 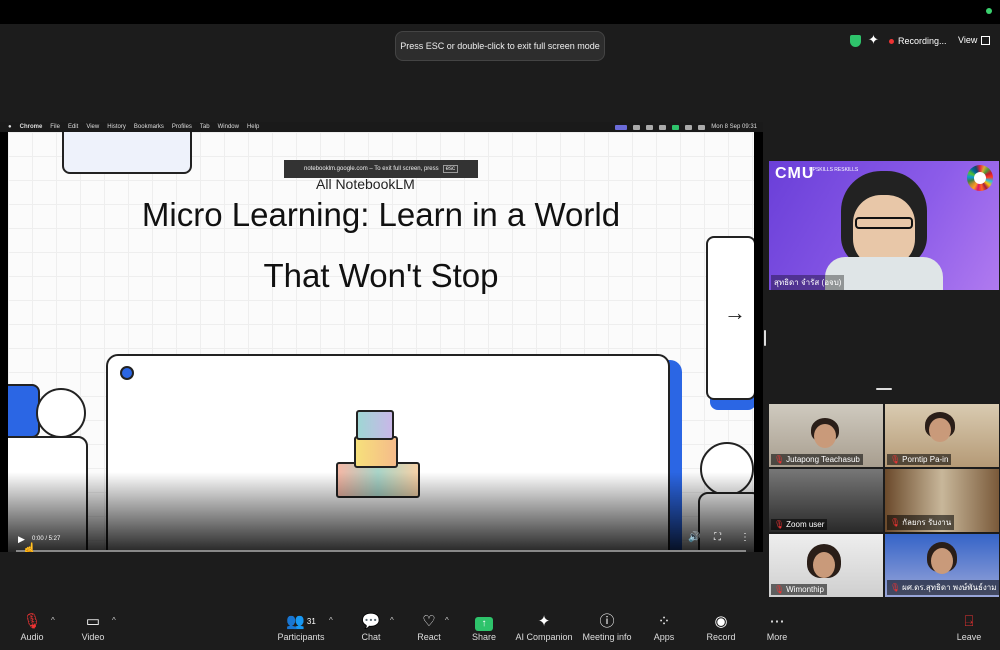 I want to click on participant-name-tag: 🎙 กัลยกร รับงาน, so click(x=921, y=522).